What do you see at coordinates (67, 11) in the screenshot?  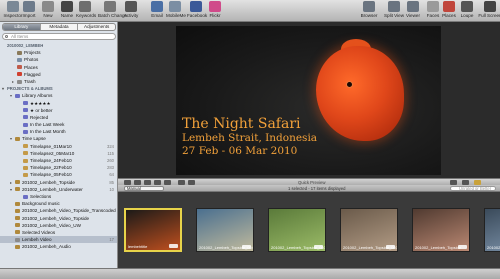 I see `name-button: Name` at bounding box center [67, 11].